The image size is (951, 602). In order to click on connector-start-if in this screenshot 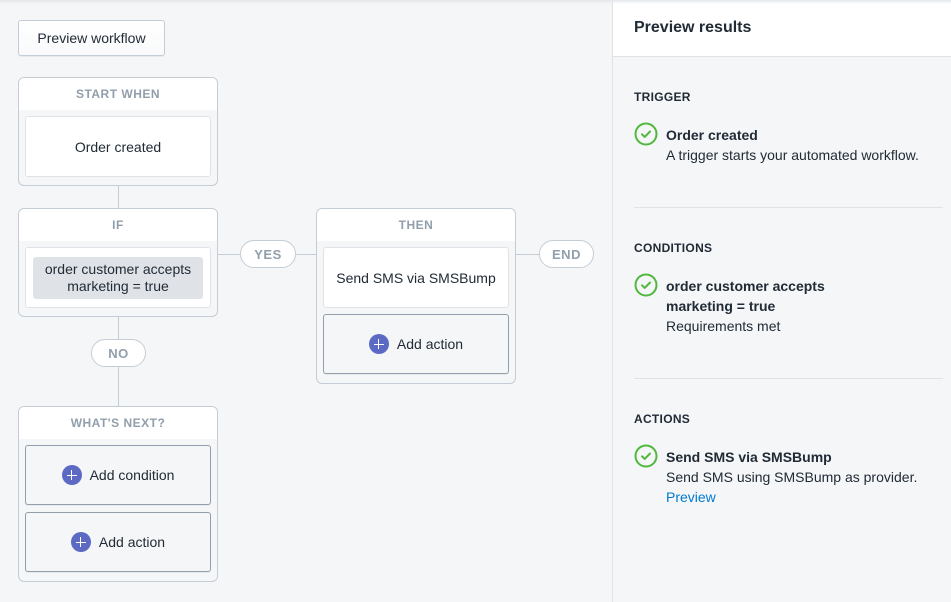, I will do `click(118, 197)`.